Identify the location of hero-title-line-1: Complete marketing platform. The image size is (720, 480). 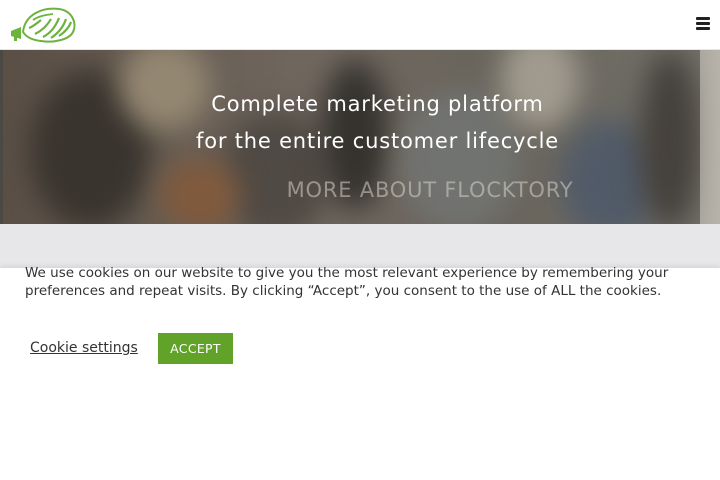
(377, 104).